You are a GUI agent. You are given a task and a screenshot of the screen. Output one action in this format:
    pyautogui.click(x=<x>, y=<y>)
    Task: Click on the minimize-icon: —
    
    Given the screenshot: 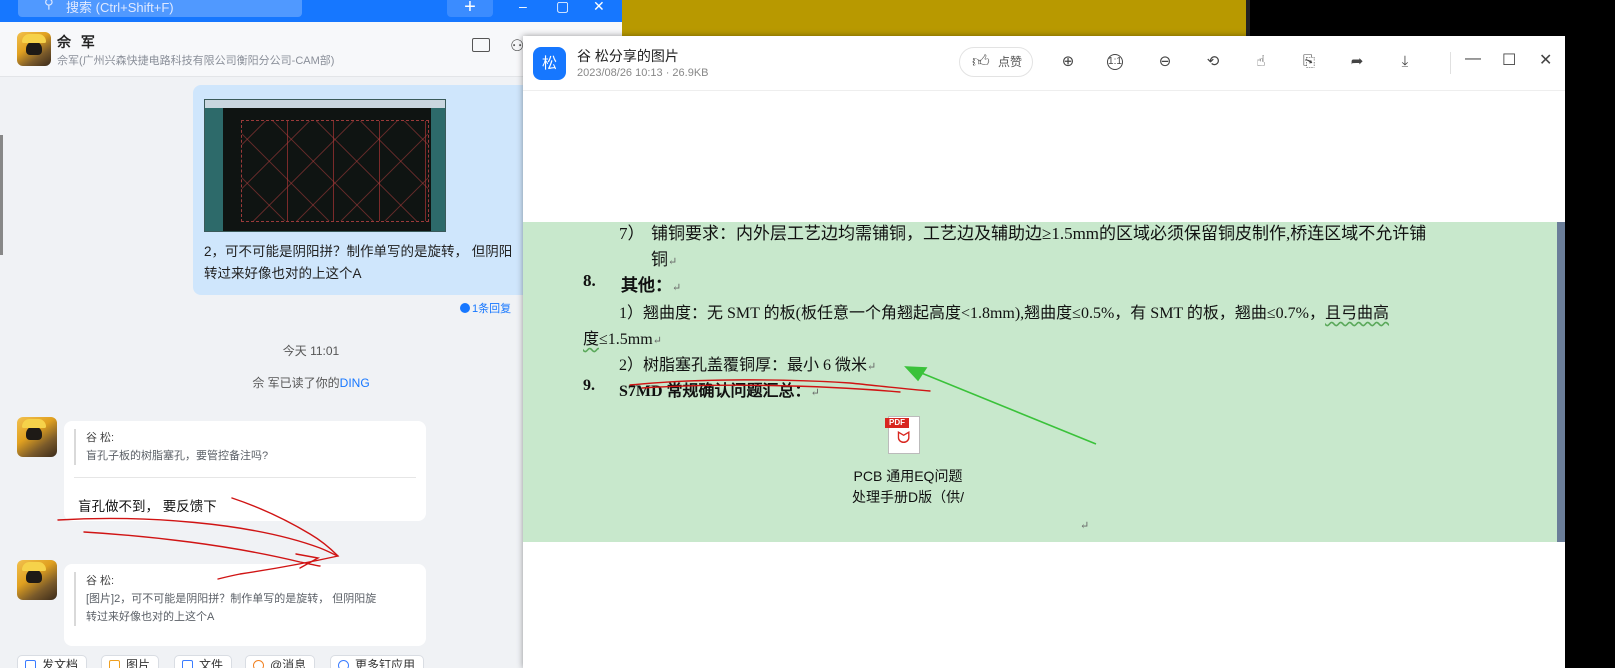 What is the action you would take?
    pyautogui.click(x=1473, y=59)
    